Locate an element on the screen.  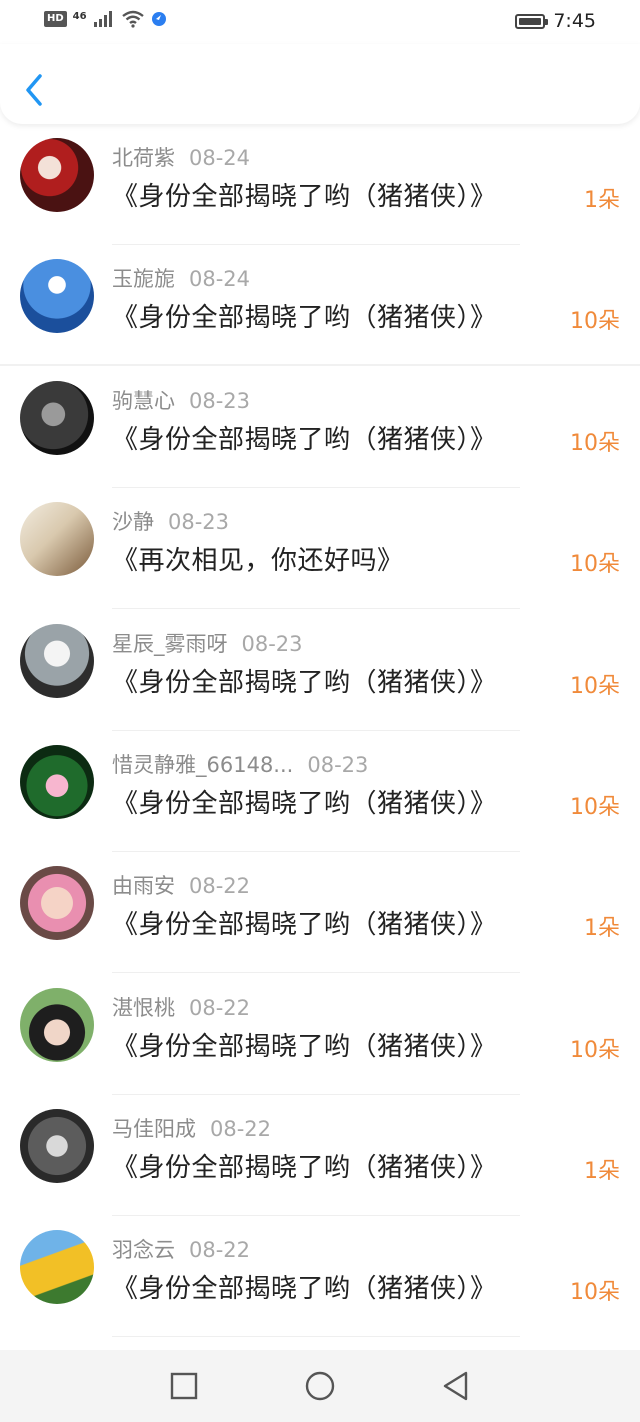
signal-icon is located at coordinates (102, 19).